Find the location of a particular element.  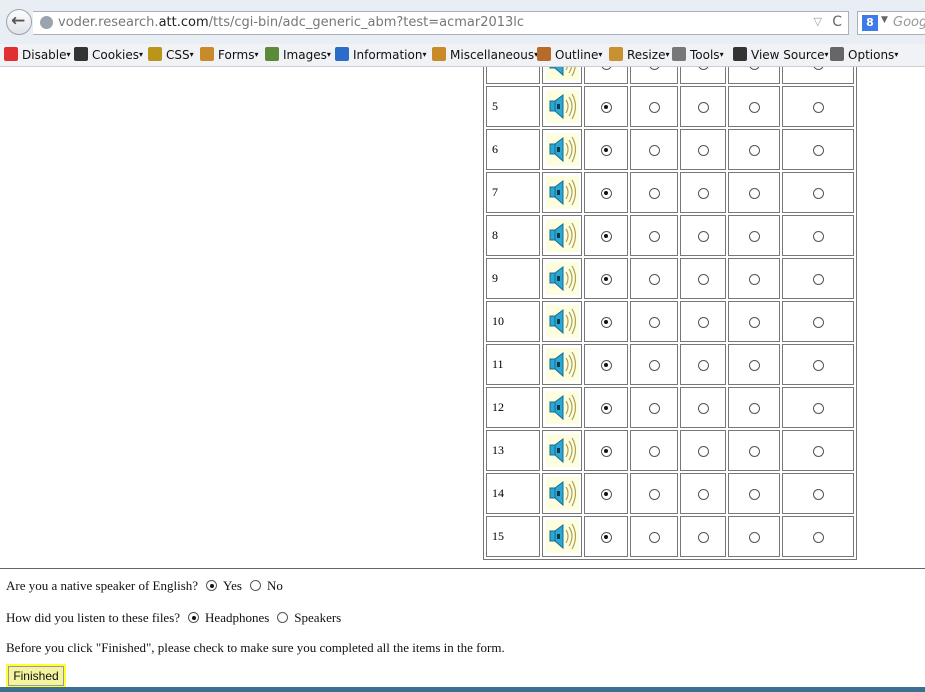

item-number: 10 is located at coordinates (513, 321).